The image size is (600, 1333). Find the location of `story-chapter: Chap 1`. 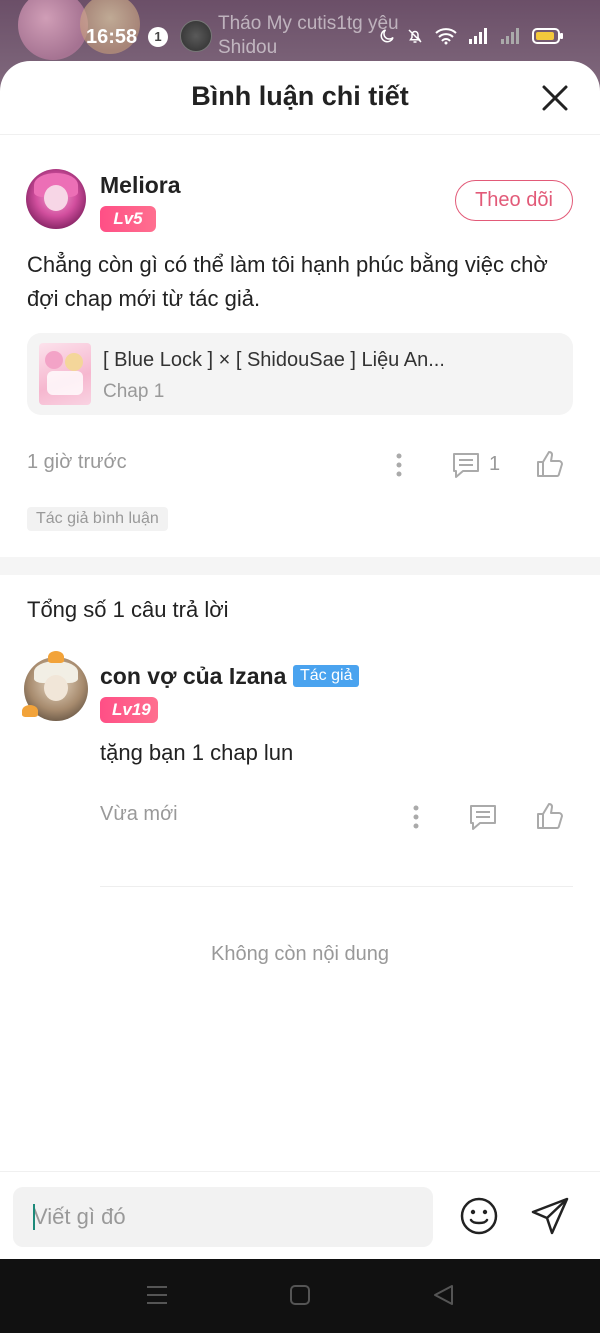

story-chapter: Chap 1 is located at coordinates (134, 391).